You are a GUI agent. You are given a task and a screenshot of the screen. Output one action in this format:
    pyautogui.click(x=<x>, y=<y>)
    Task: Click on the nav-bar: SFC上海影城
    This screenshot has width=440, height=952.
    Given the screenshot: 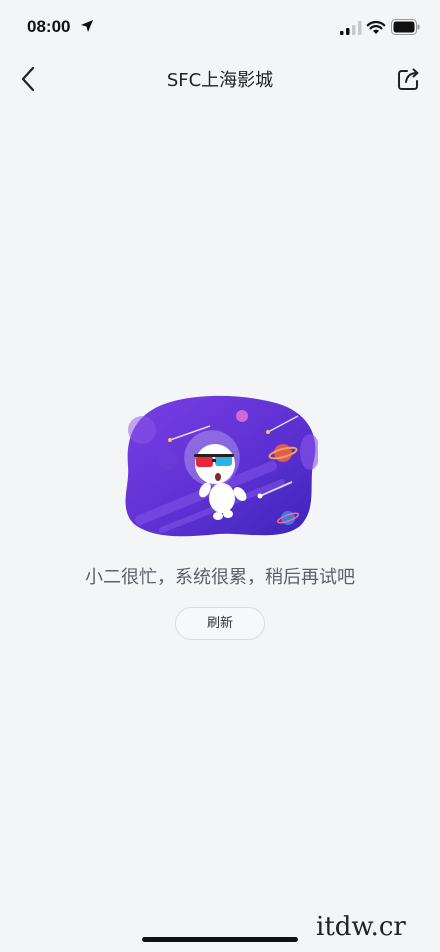 What is the action you would take?
    pyautogui.click(x=220, y=79)
    